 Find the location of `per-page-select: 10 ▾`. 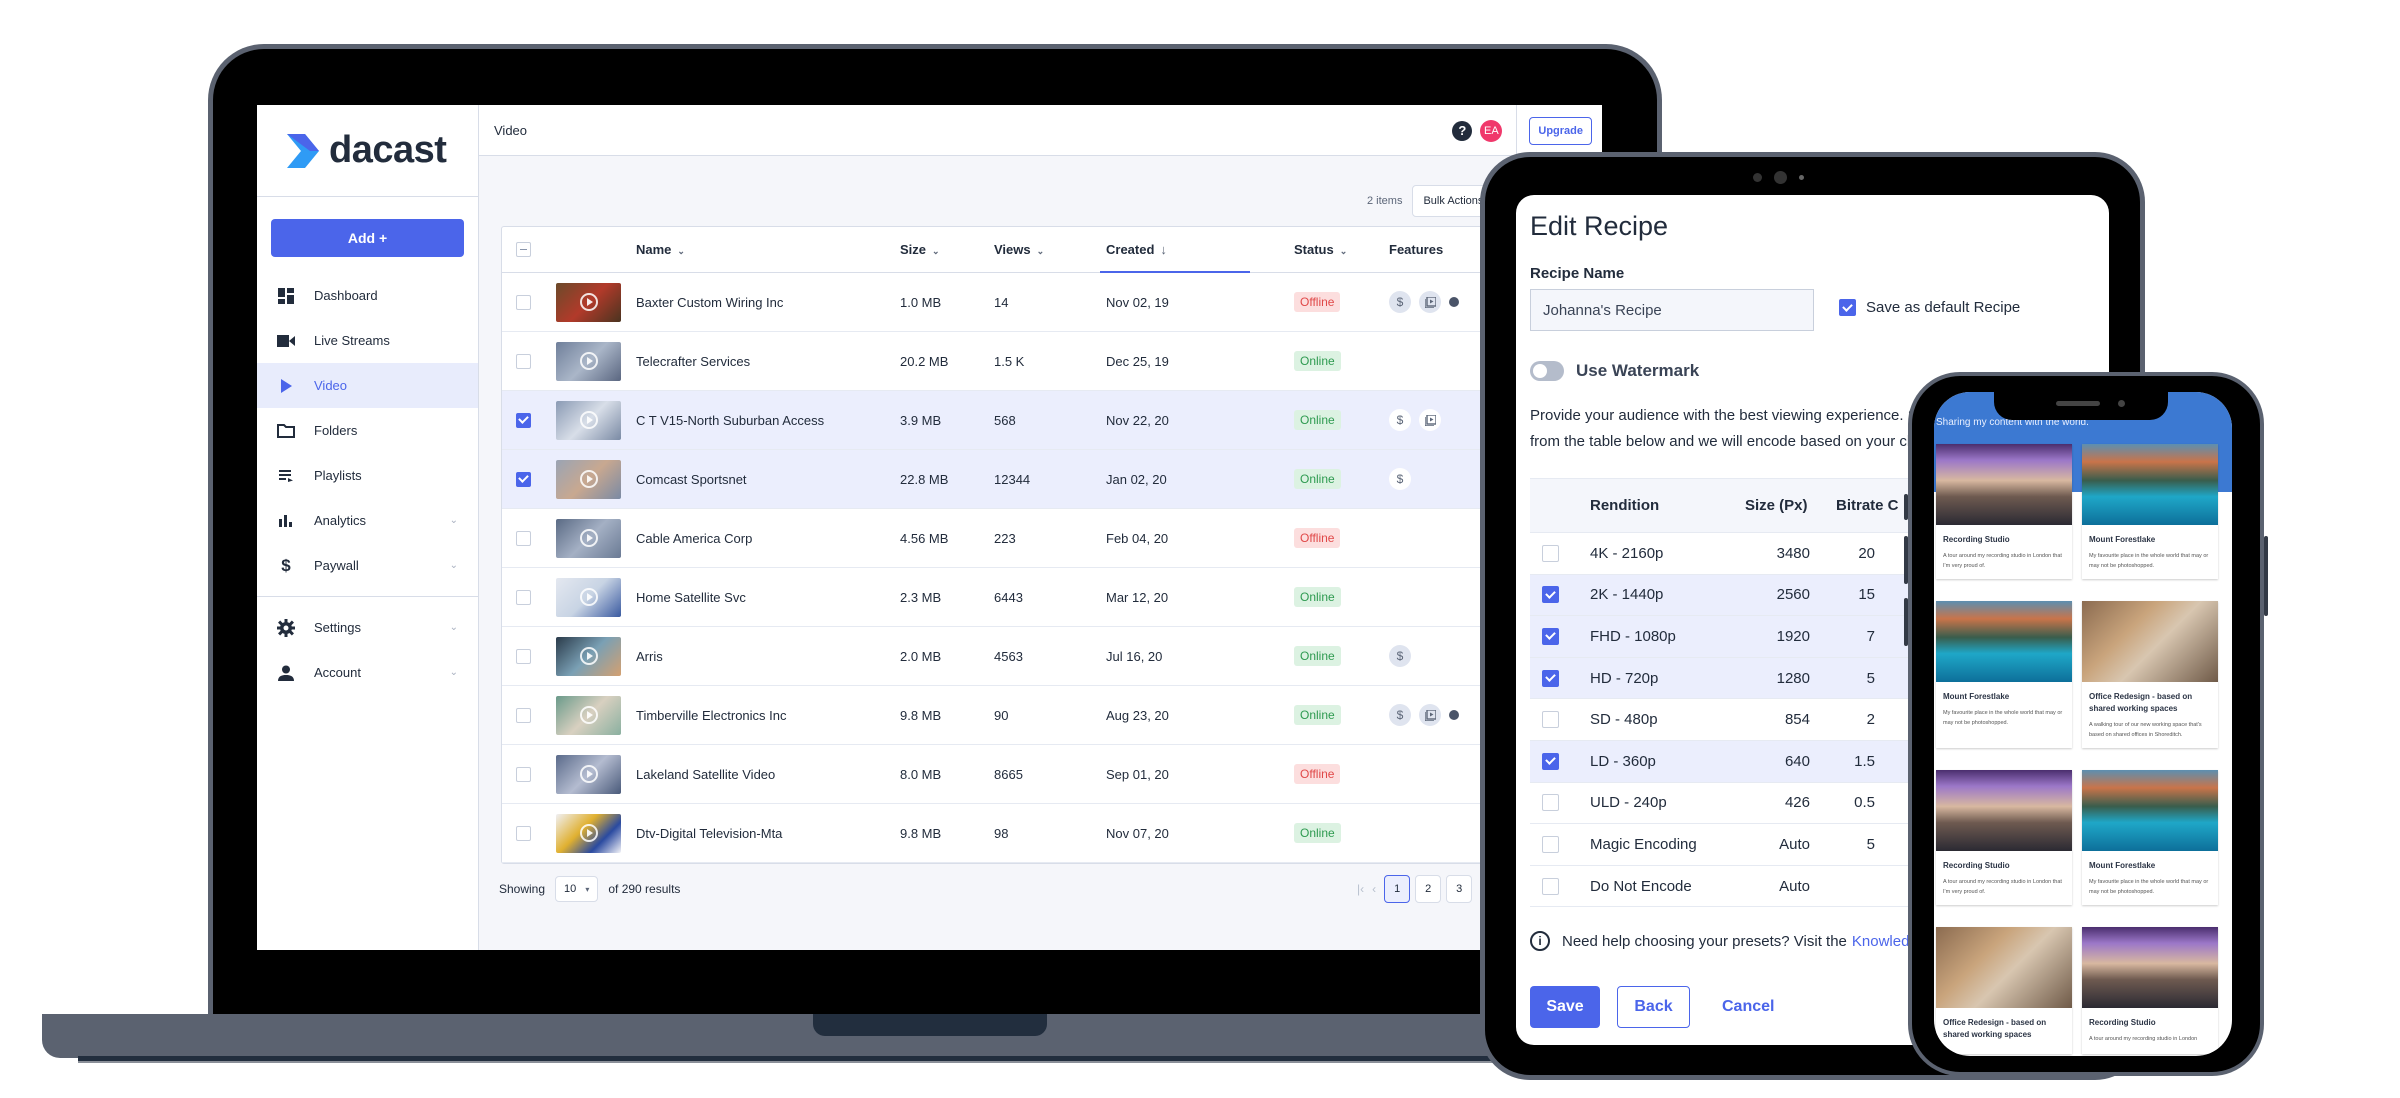

per-page-select: 10 ▾ is located at coordinates (577, 889).